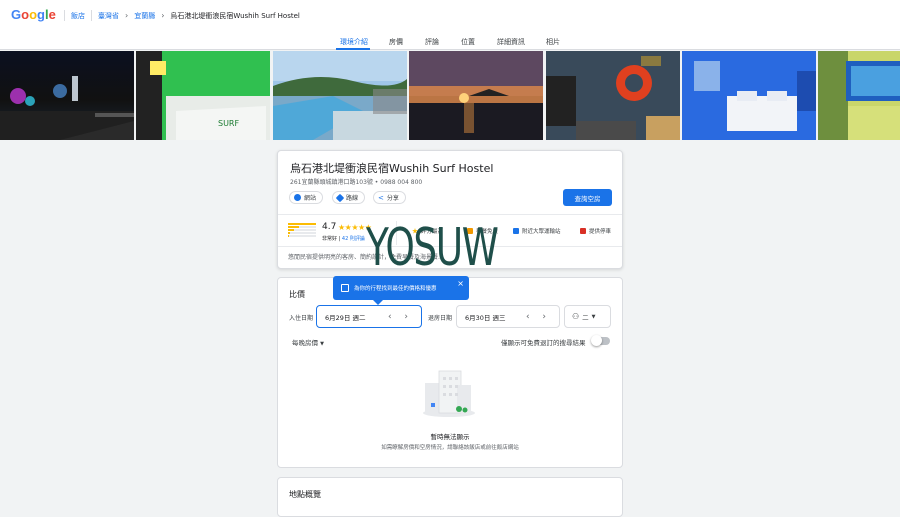  What do you see at coordinates (576, 316) in the screenshot?
I see `person-icon: ⚇` at bounding box center [576, 316].